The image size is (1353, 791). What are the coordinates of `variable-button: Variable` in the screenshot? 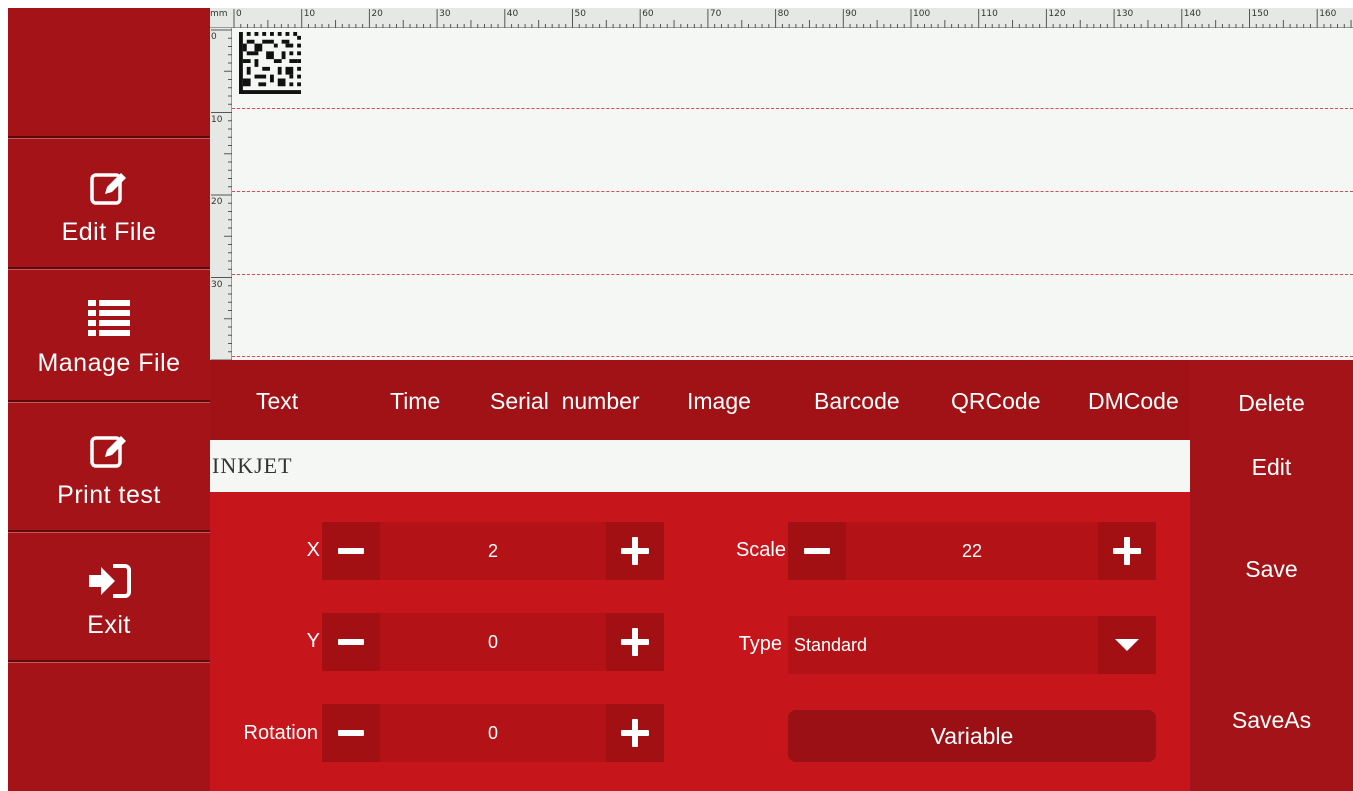 It's located at (972, 736).